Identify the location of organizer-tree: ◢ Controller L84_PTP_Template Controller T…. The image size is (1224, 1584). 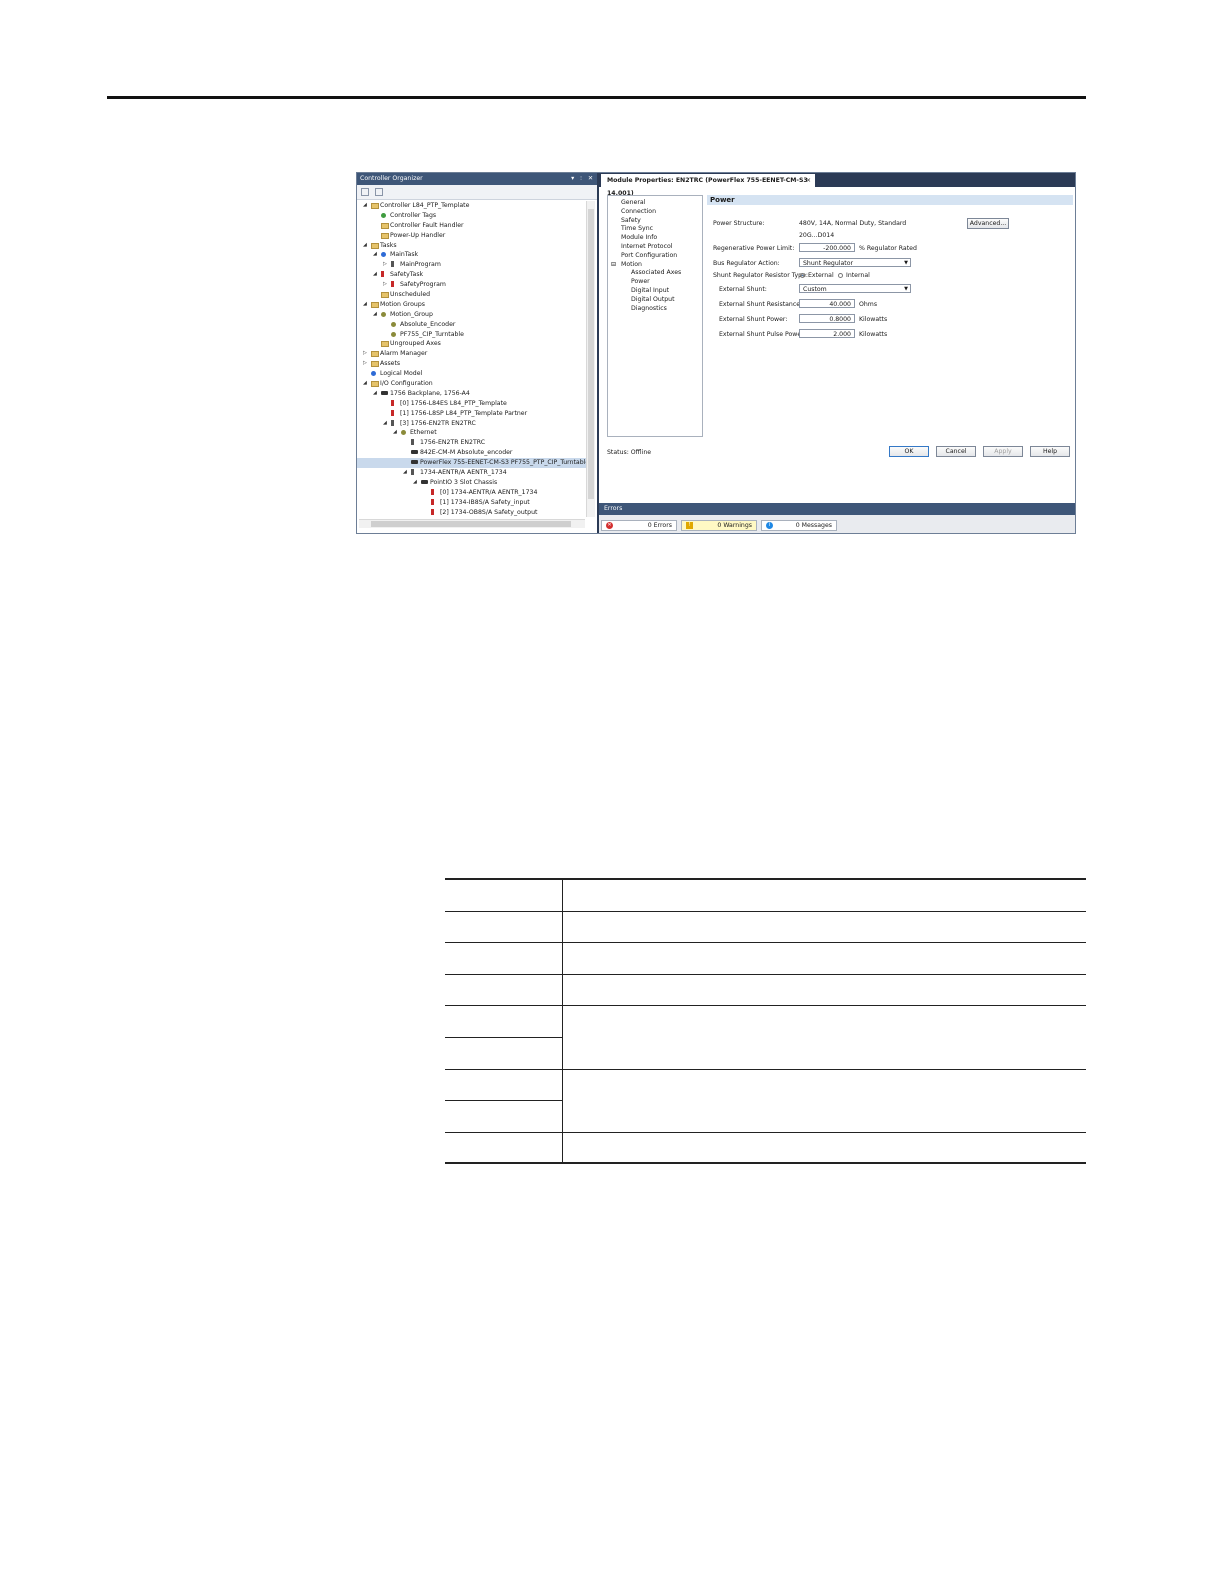
(472, 359).